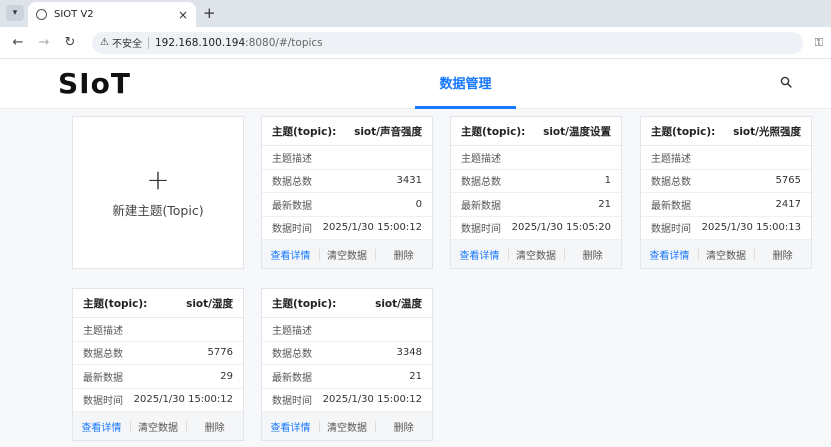  I want to click on topic-name: siot/温度设置, so click(577, 131).